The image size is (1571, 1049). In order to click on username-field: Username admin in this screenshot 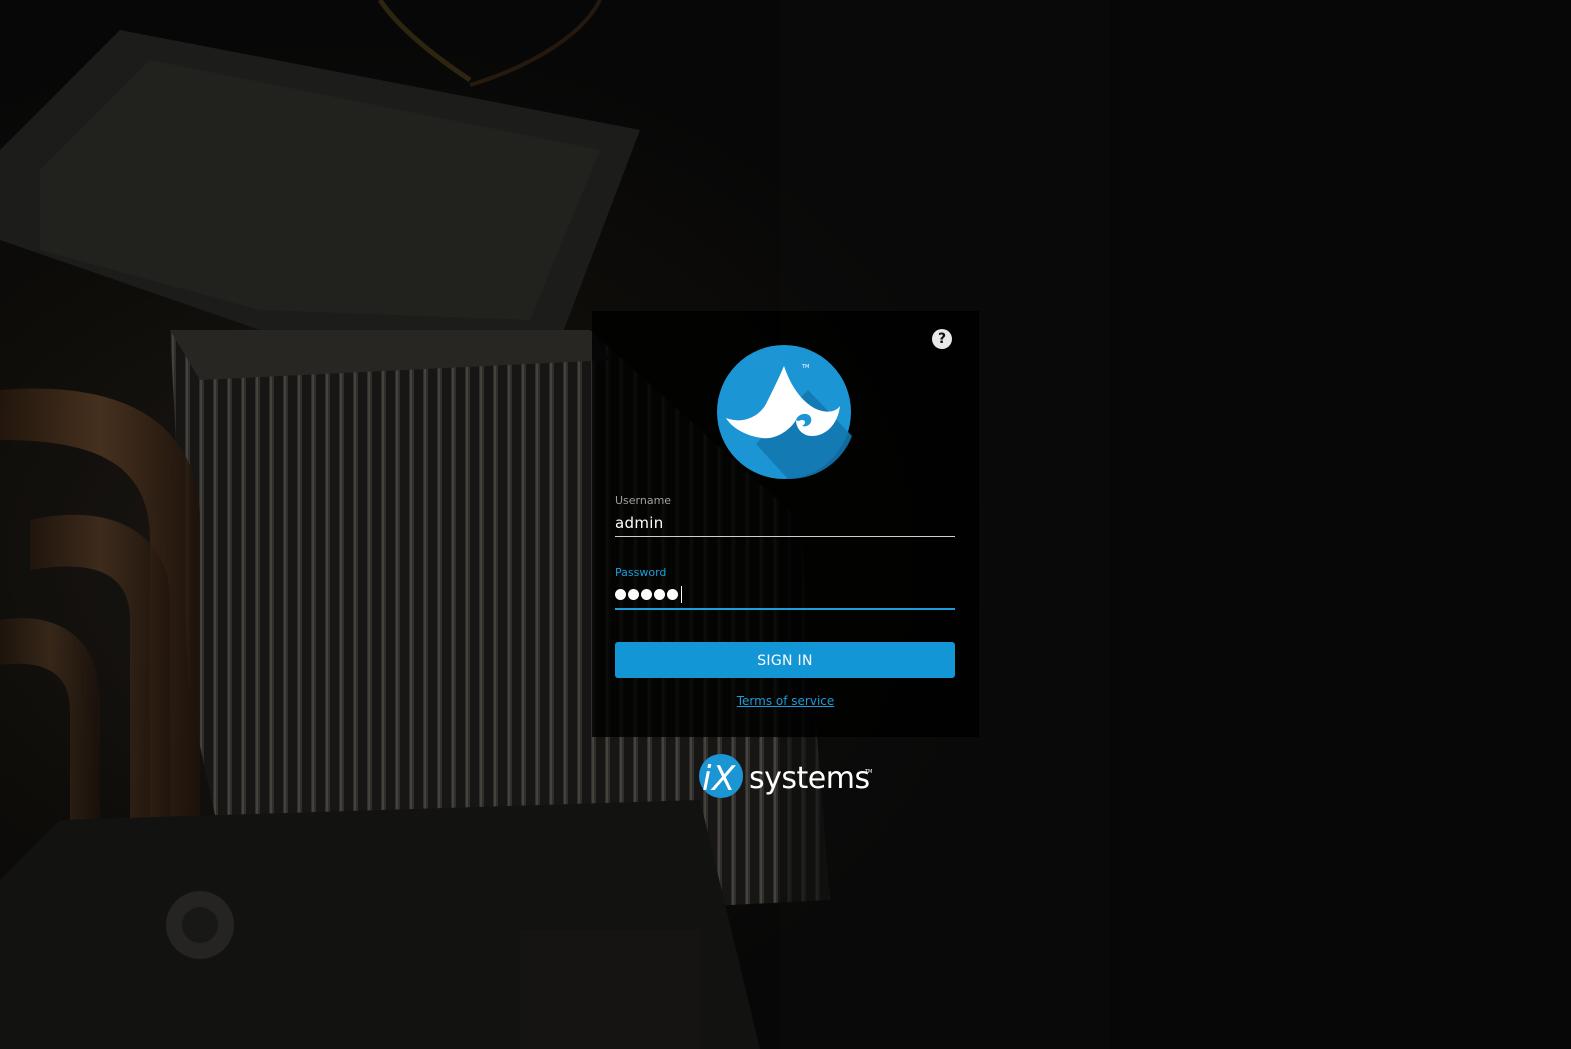, I will do `click(785, 515)`.